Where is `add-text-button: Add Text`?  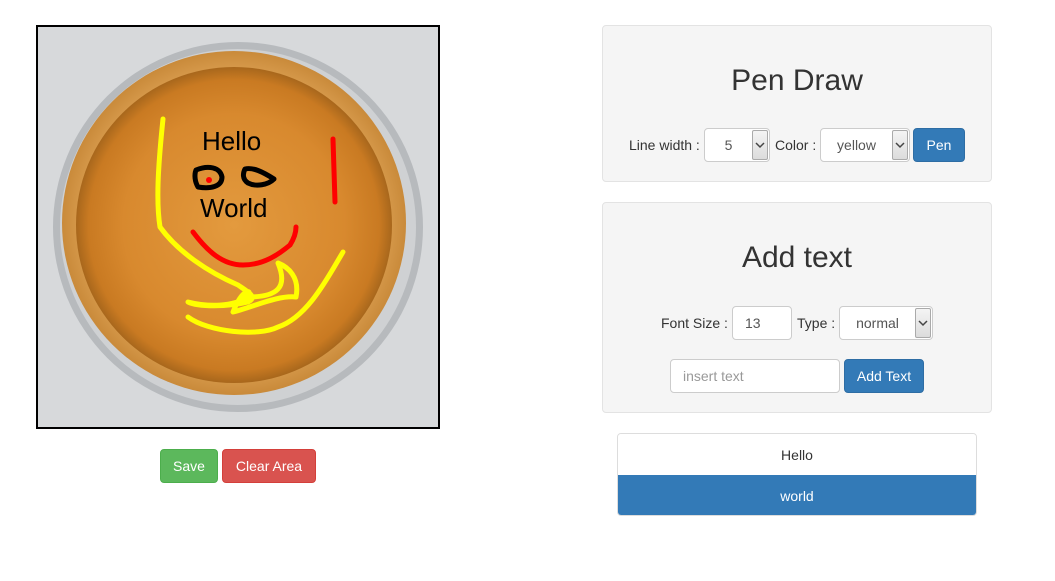 add-text-button: Add Text is located at coordinates (884, 376).